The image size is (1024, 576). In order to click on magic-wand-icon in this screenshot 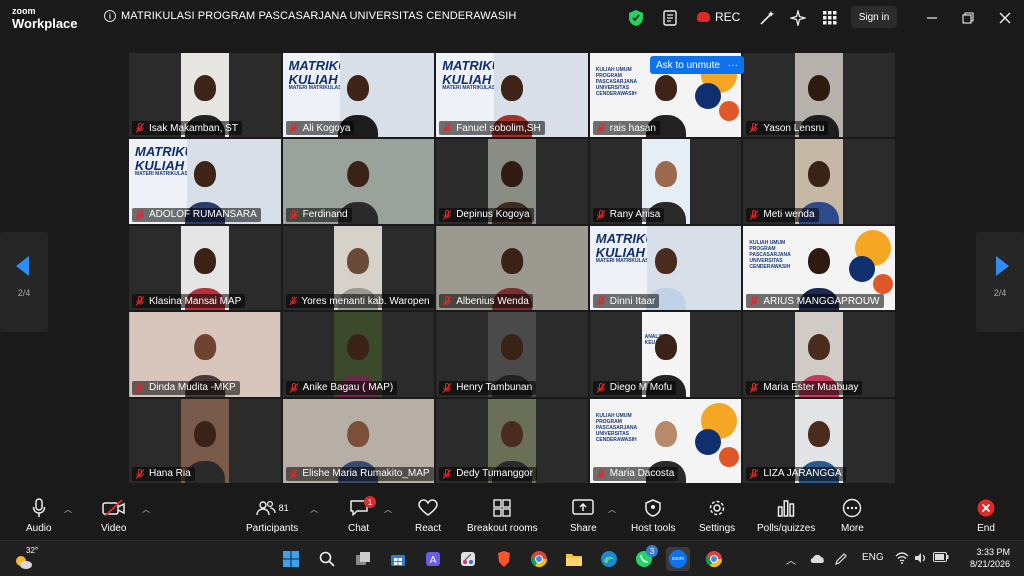, I will do `click(767, 18)`.